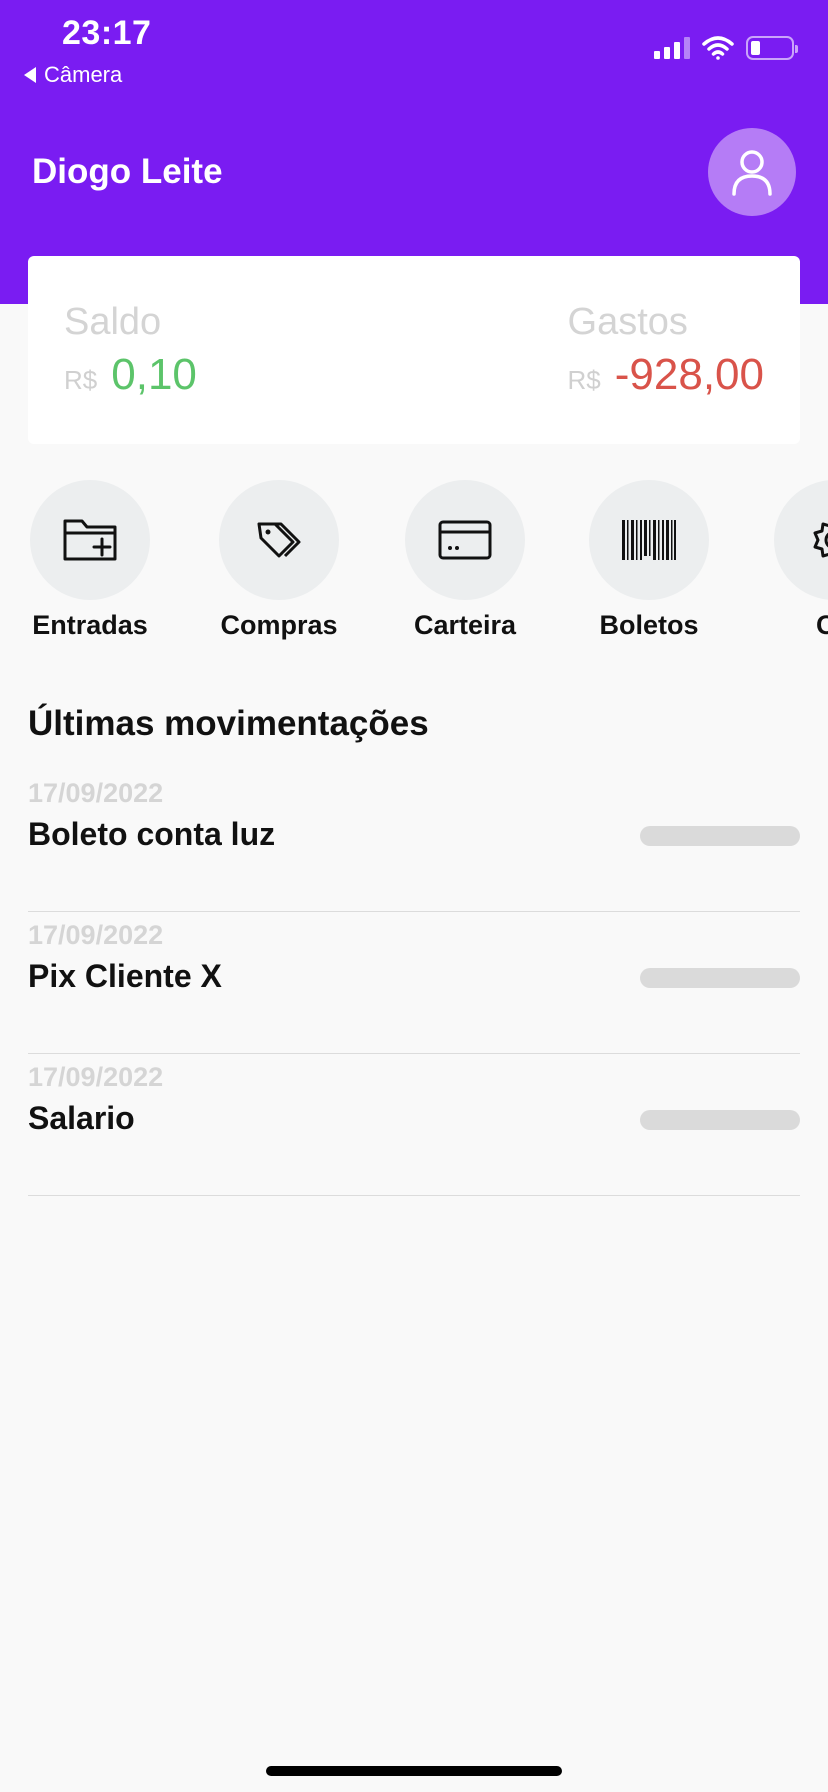 The image size is (828, 1792). What do you see at coordinates (649, 625) in the screenshot?
I see `shortcut-label: Boletos` at bounding box center [649, 625].